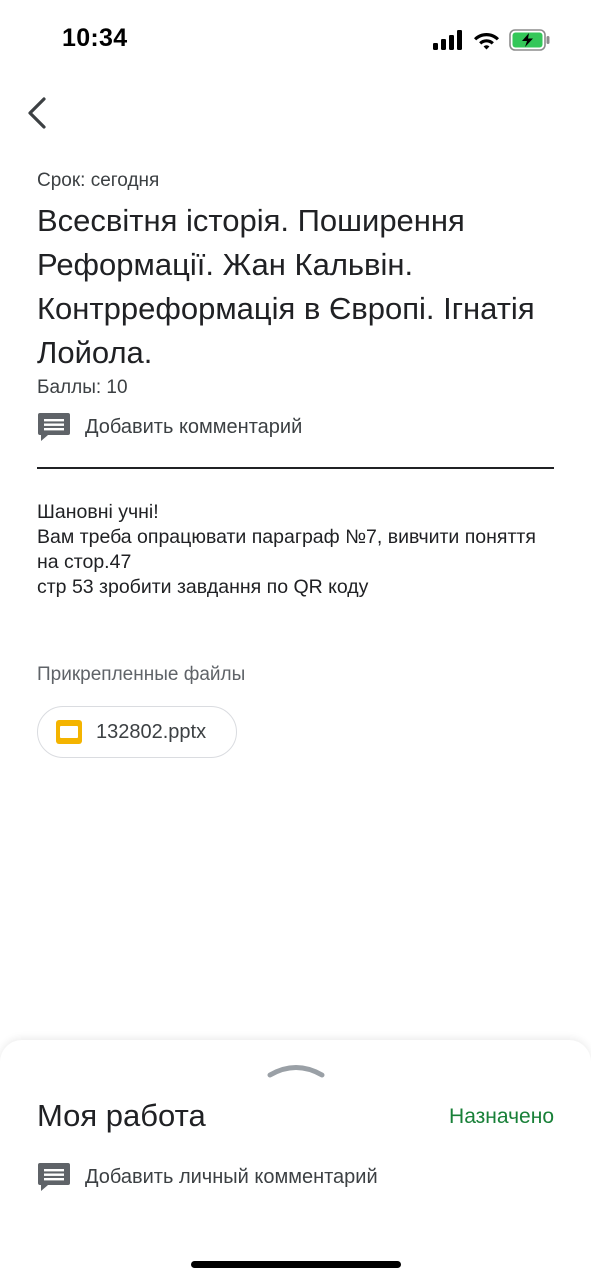 The image size is (591, 1280). What do you see at coordinates (194, 426) in the screenshot?
I see `add-comment-label: Добавить комментарий` at bounding box center [194, 426].